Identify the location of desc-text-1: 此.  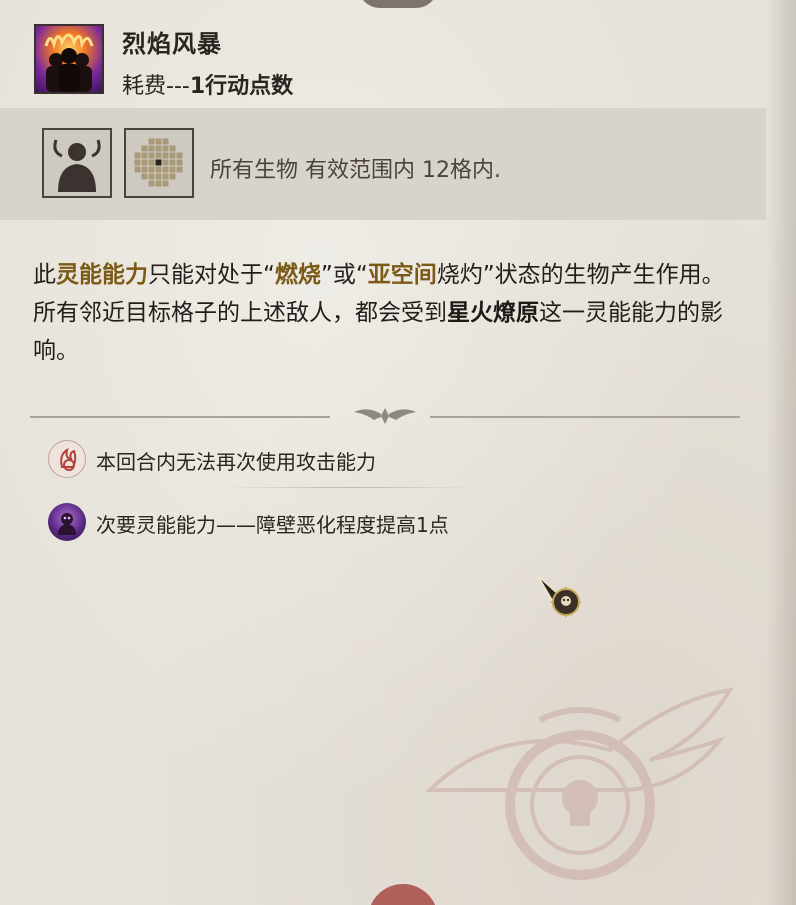
(44, 275).